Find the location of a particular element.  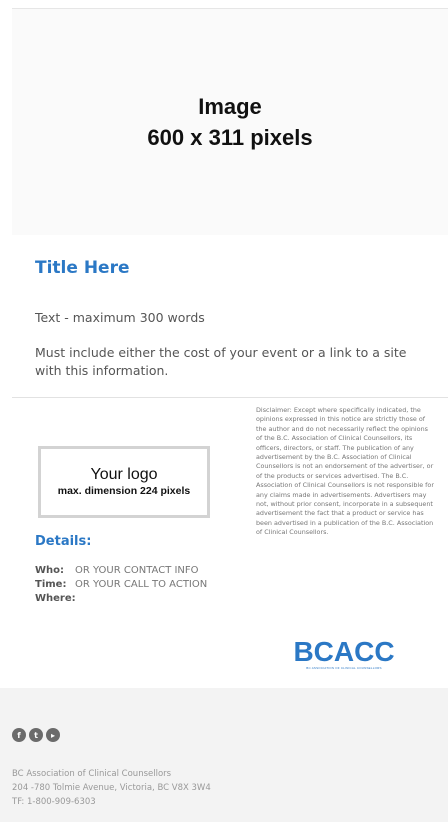

section-divider is located at coordinates (230, 397).